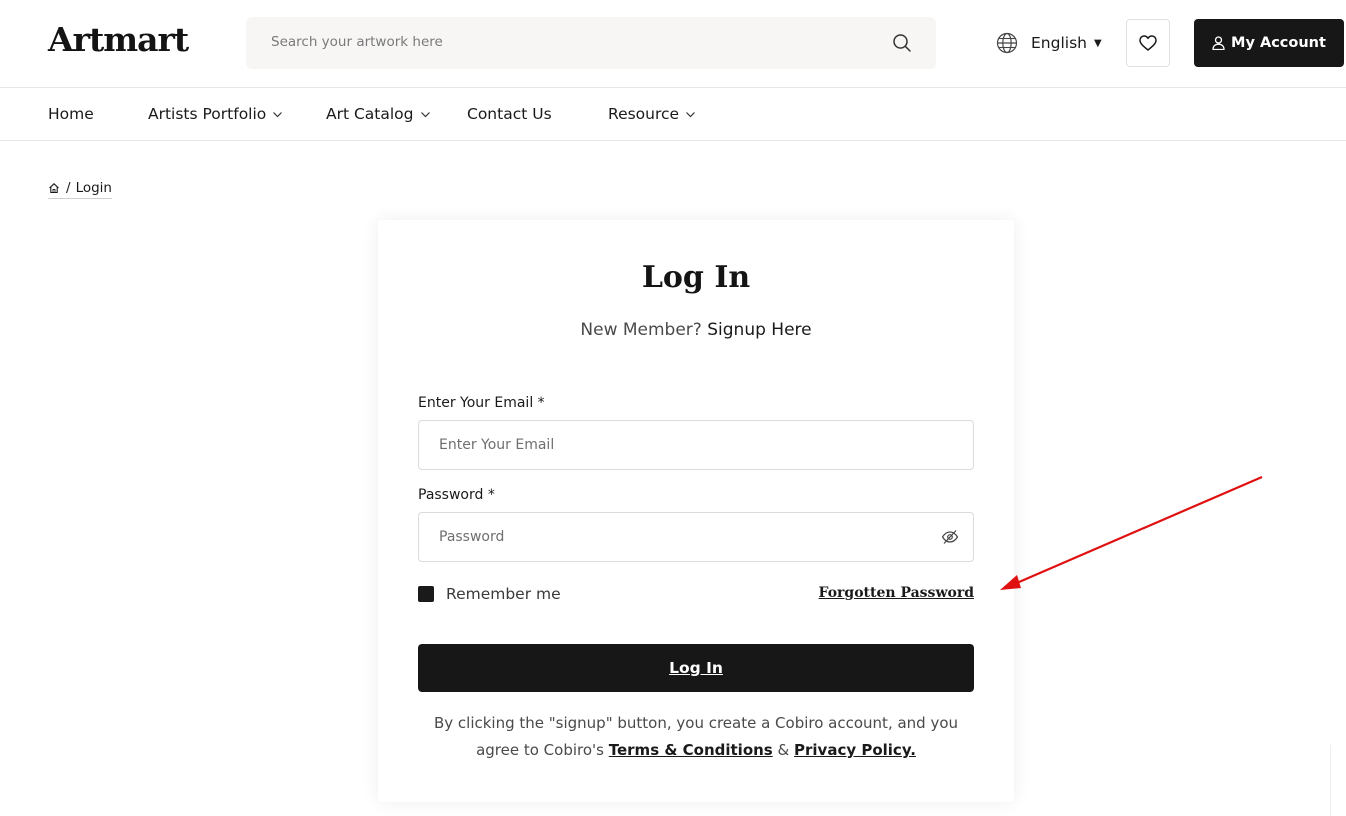 Image resolution: width=1346 pixels, height=816 pixels. I want to click on nav-item-art-catalog: Art Catalog, so click(378, 114).